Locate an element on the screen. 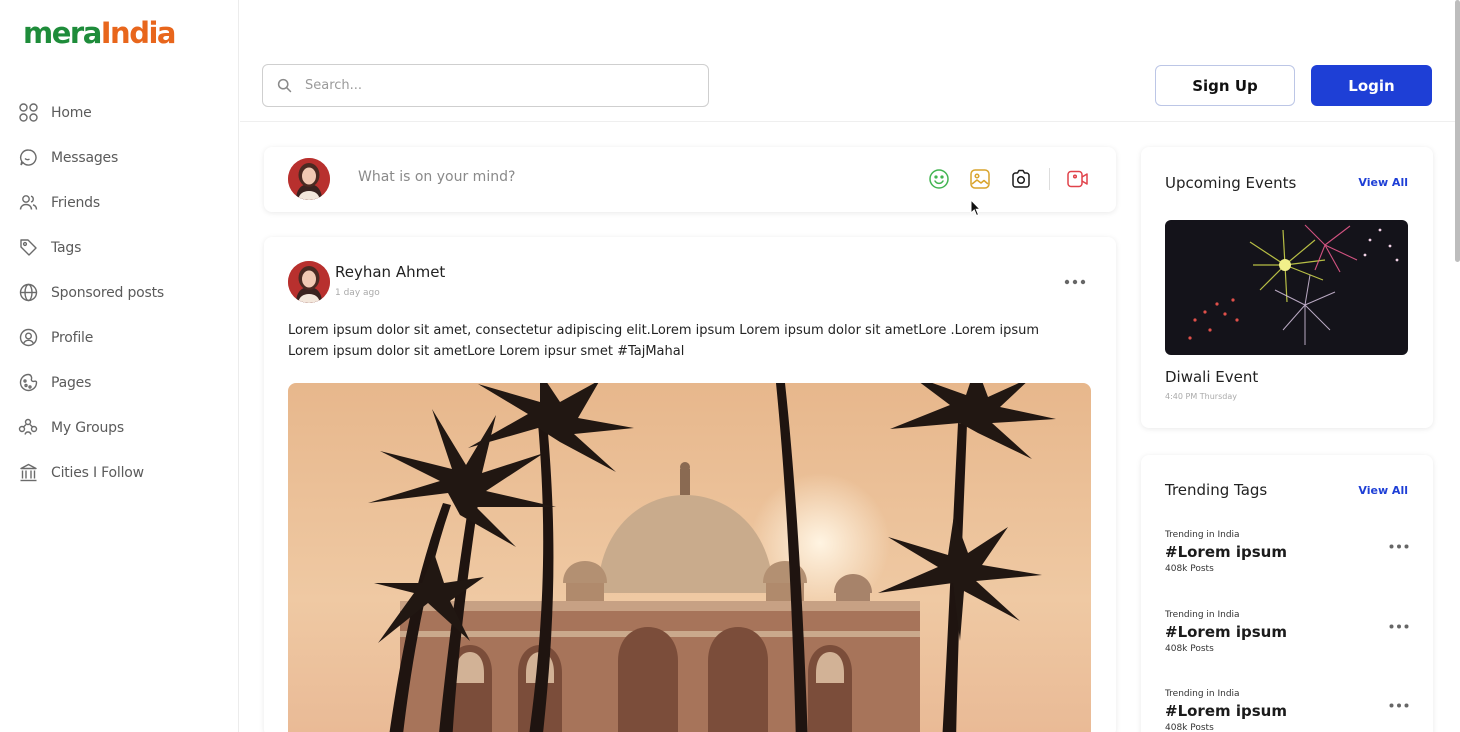 This screenshot has width=1460, height=732. sidebar-item-sponsored-posts: Sponsored posts is located at coordinates (123, 292).